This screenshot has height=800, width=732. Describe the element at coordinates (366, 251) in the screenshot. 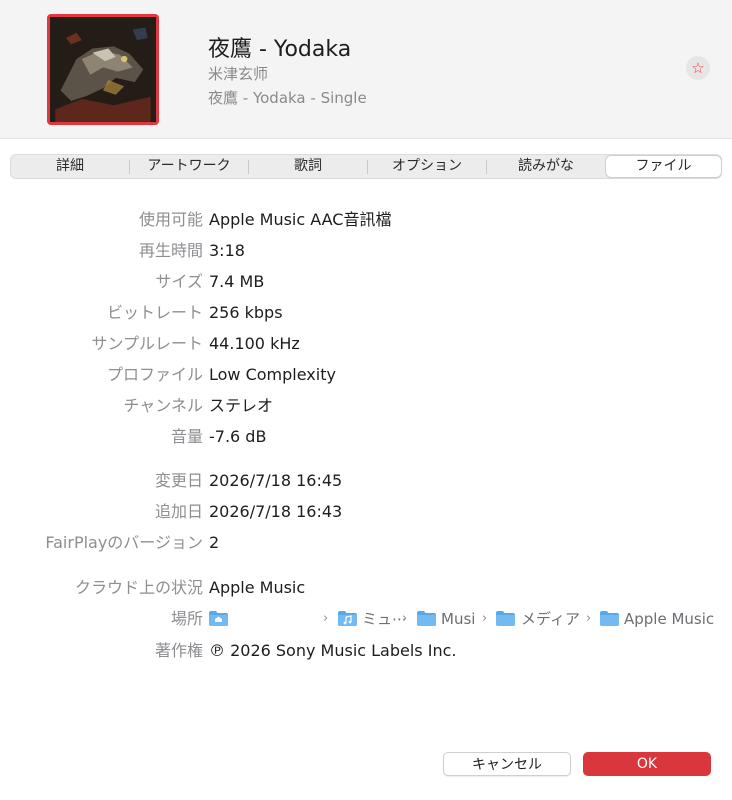

I see `info-row-duration: 再生時間 3:18` at that location.